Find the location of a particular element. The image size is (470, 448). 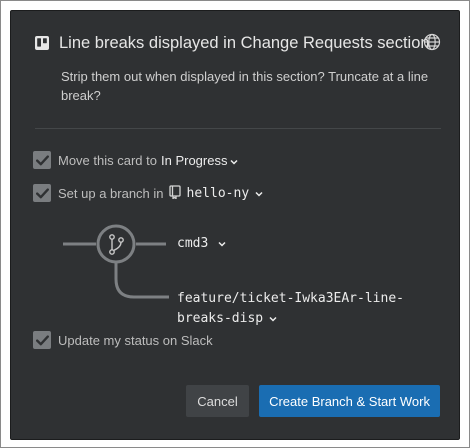

branch-checkbox is located at coordinates (42, 193).